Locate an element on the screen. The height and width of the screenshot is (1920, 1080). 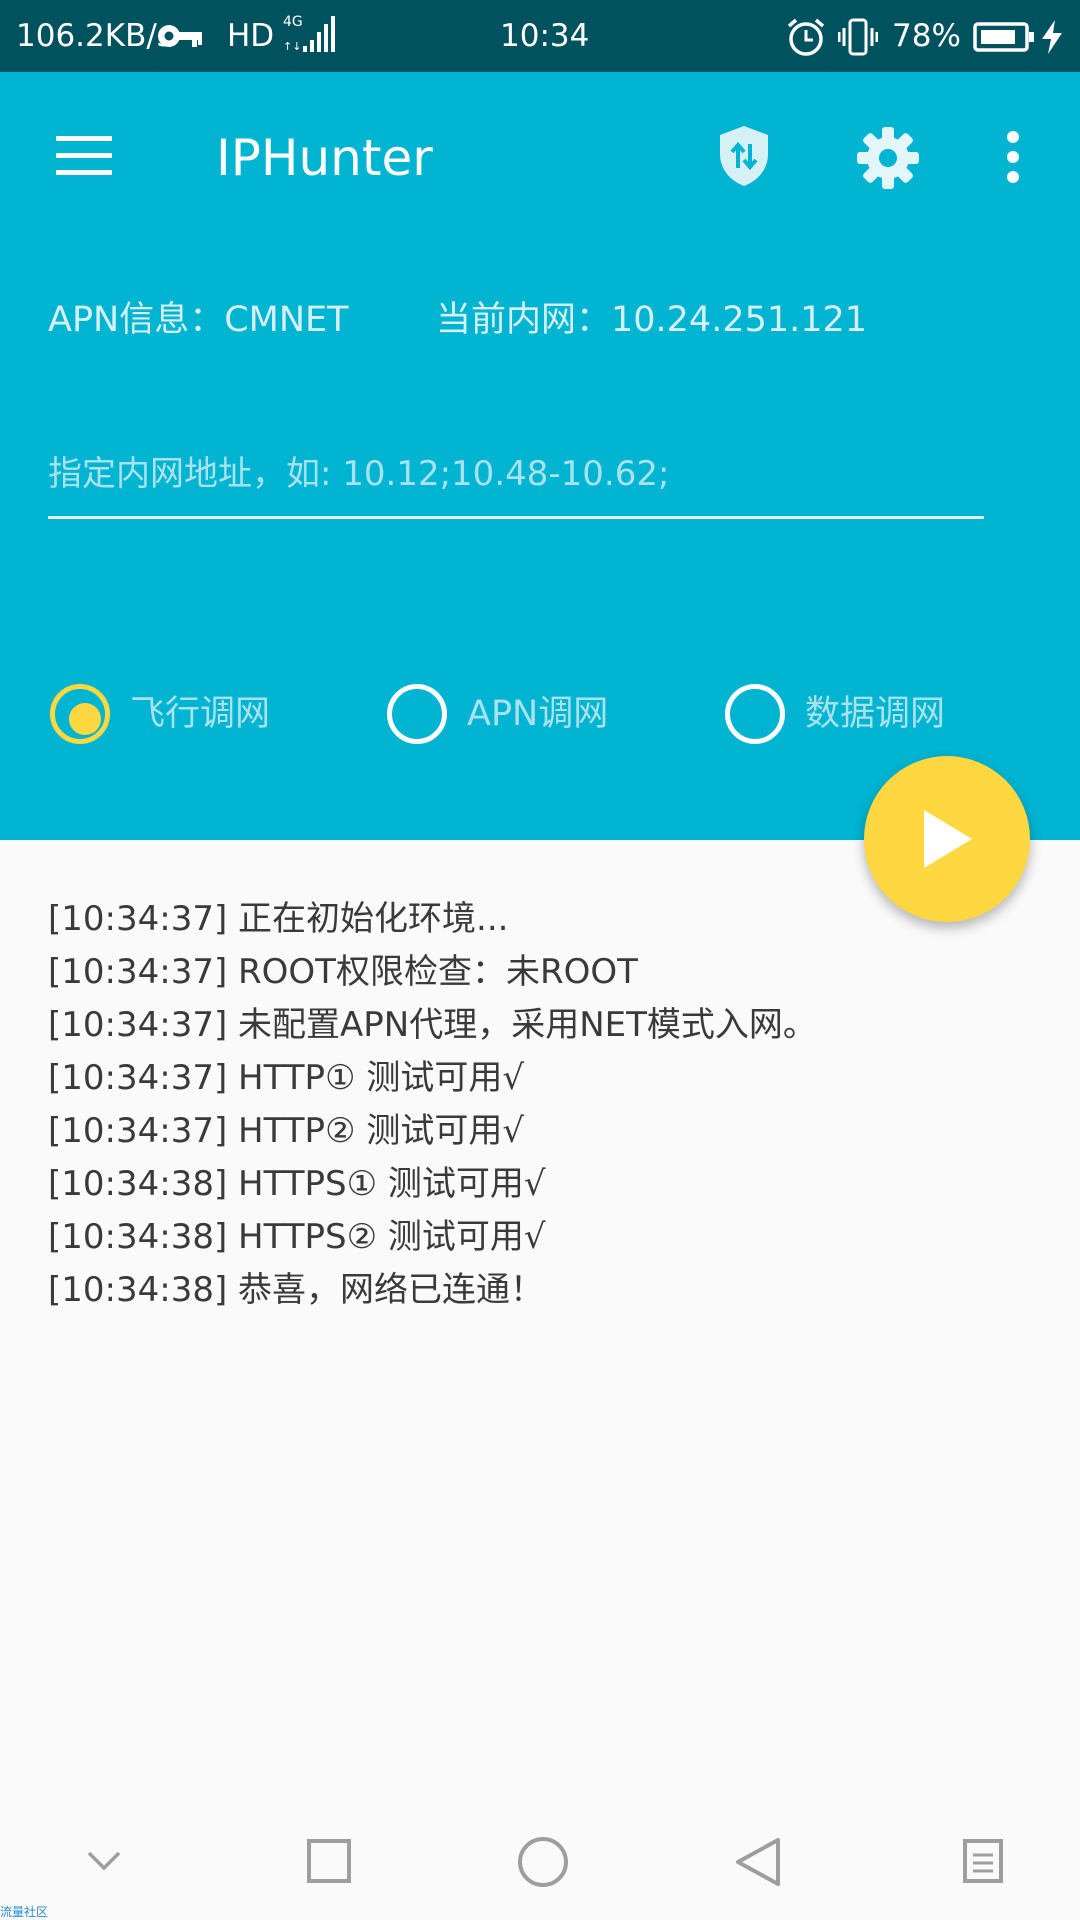
vpn-key-icon is located at coordinates (180, 36).